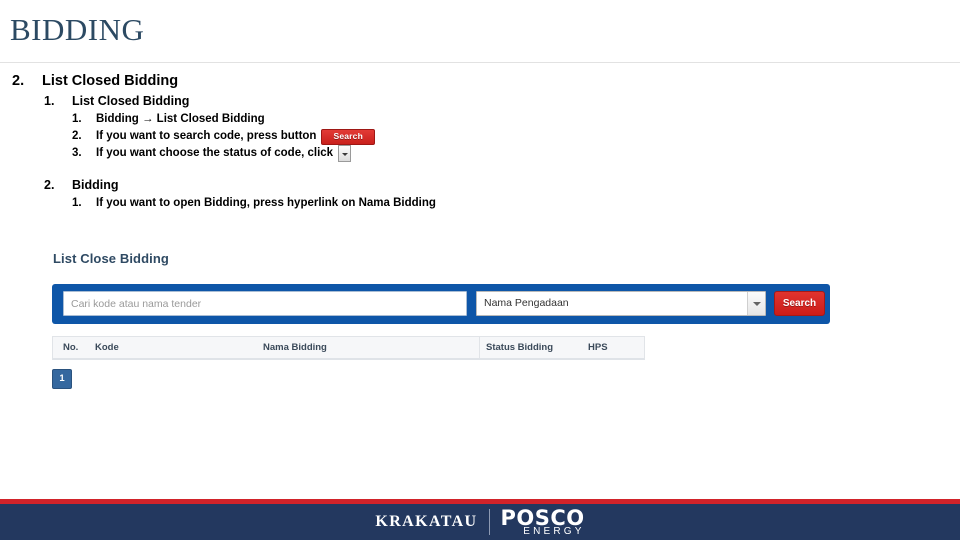 The width and height of the screenshot is (960, 540). What do you see at coordinates (348, 136) in the screenshot?
I see `inline-search-button-illustration: Search` at bounding box center [348, 136].